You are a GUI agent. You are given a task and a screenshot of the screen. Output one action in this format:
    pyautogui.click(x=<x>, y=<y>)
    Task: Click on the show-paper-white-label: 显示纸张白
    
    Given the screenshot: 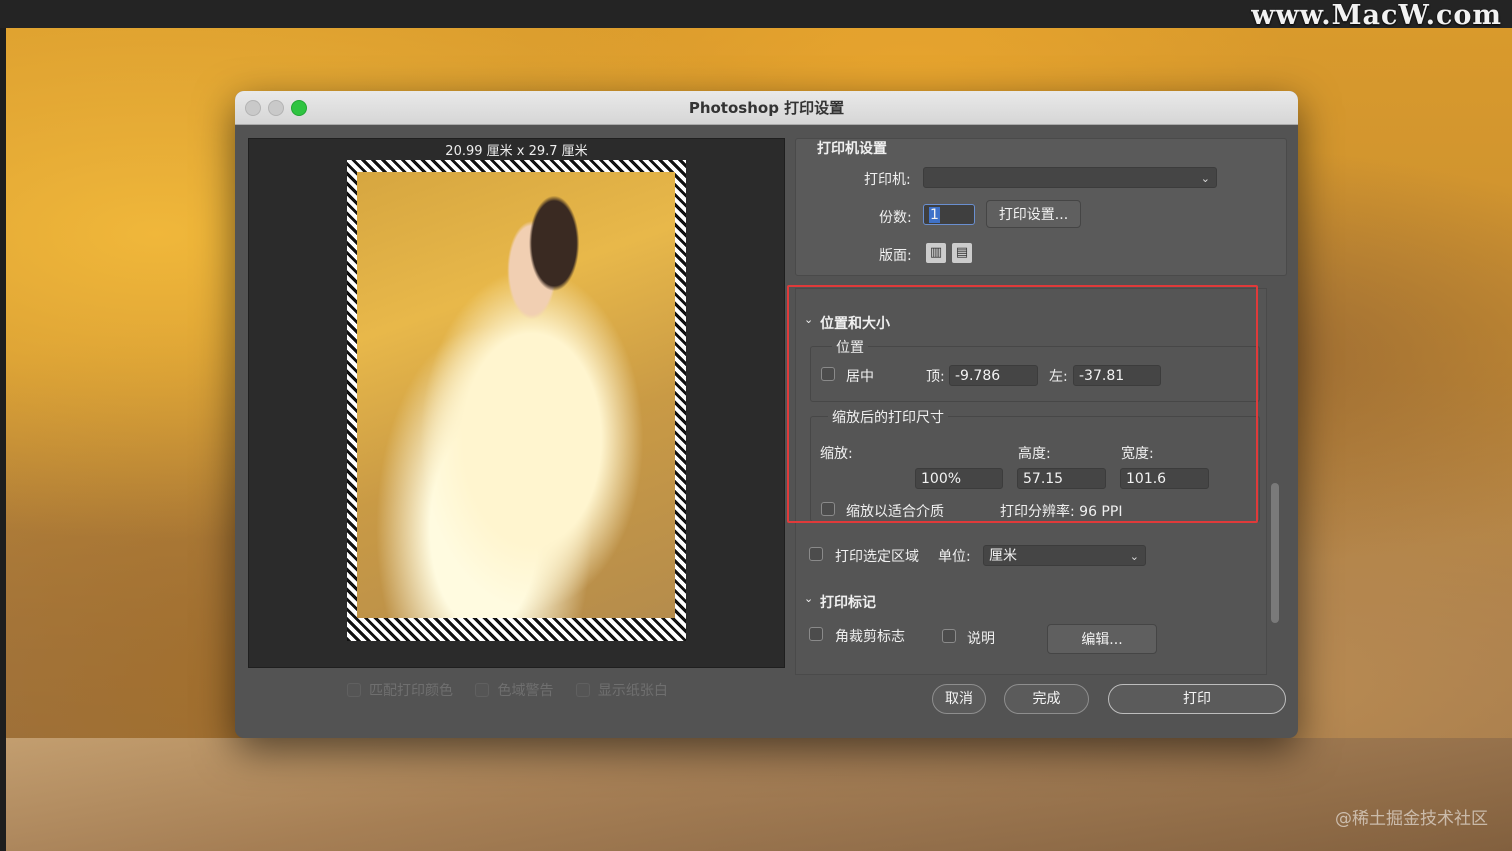 What is the action you would take?
    pyautogui.click(x=632, y=691)
    